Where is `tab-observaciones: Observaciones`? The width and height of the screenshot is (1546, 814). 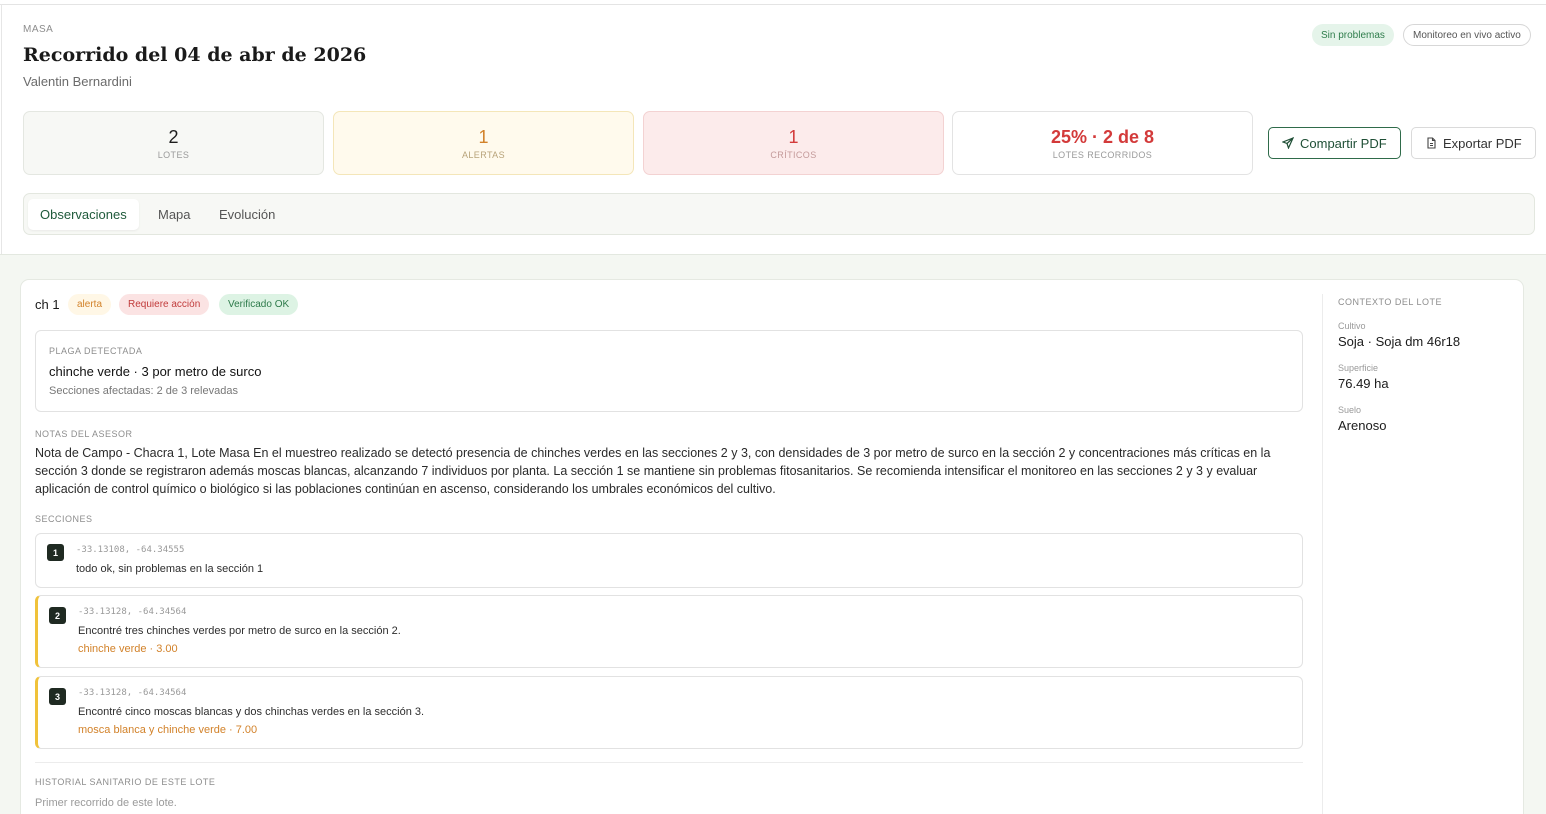
tab-observaciones: Observaciones is located at coordinates (83, 214).